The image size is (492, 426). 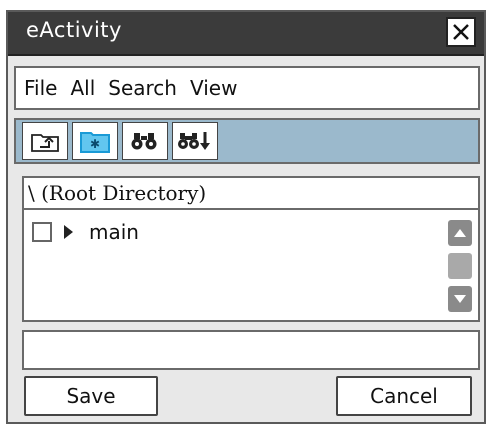 I want to click on menu-all: All, so click(x=82, y=88).